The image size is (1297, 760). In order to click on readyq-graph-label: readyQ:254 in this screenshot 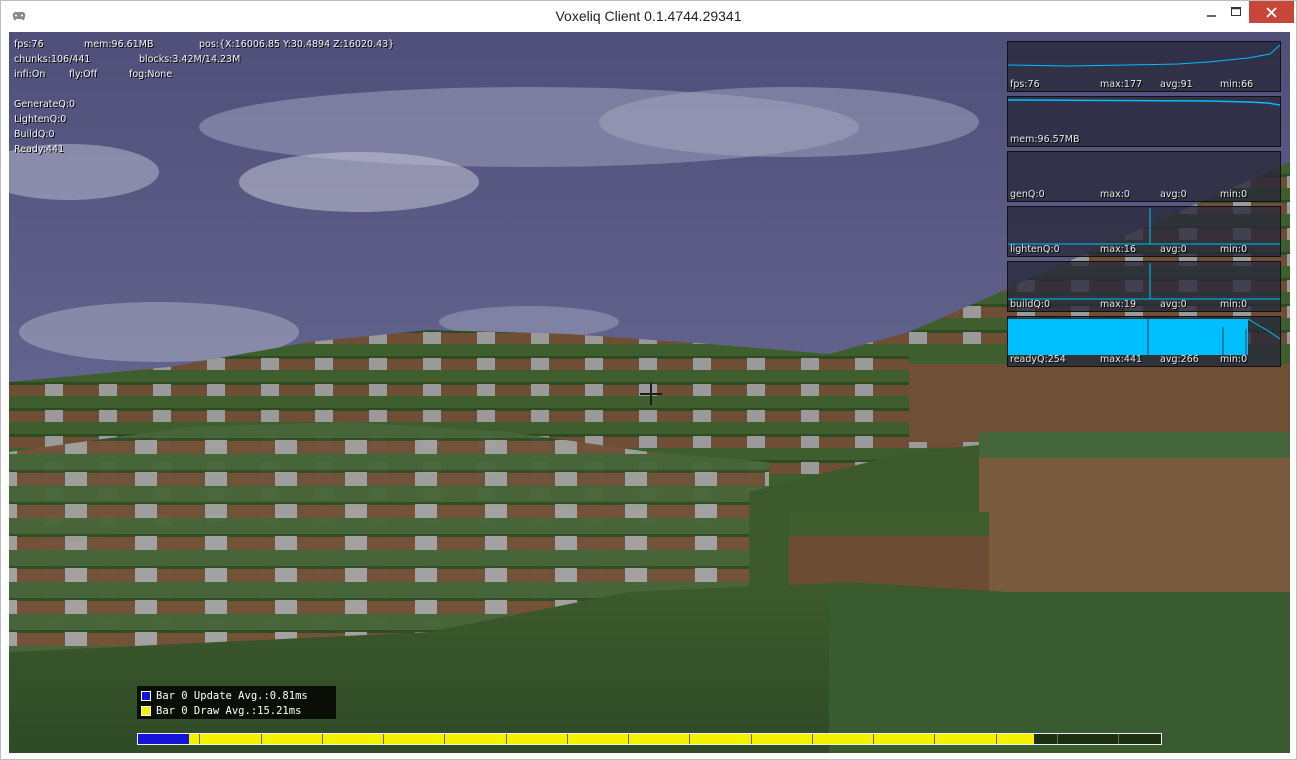, I will do `click(1038, 359)`.